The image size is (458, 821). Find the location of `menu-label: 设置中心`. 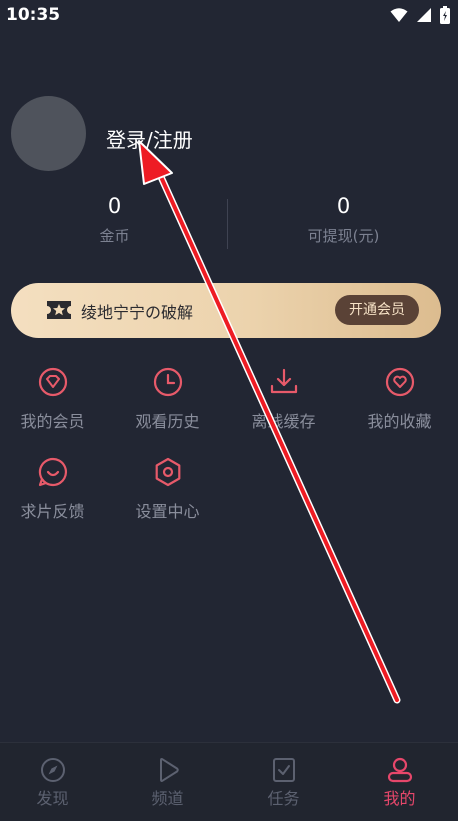

menu-label: 设置中心 is located at coordinates (167, 511).